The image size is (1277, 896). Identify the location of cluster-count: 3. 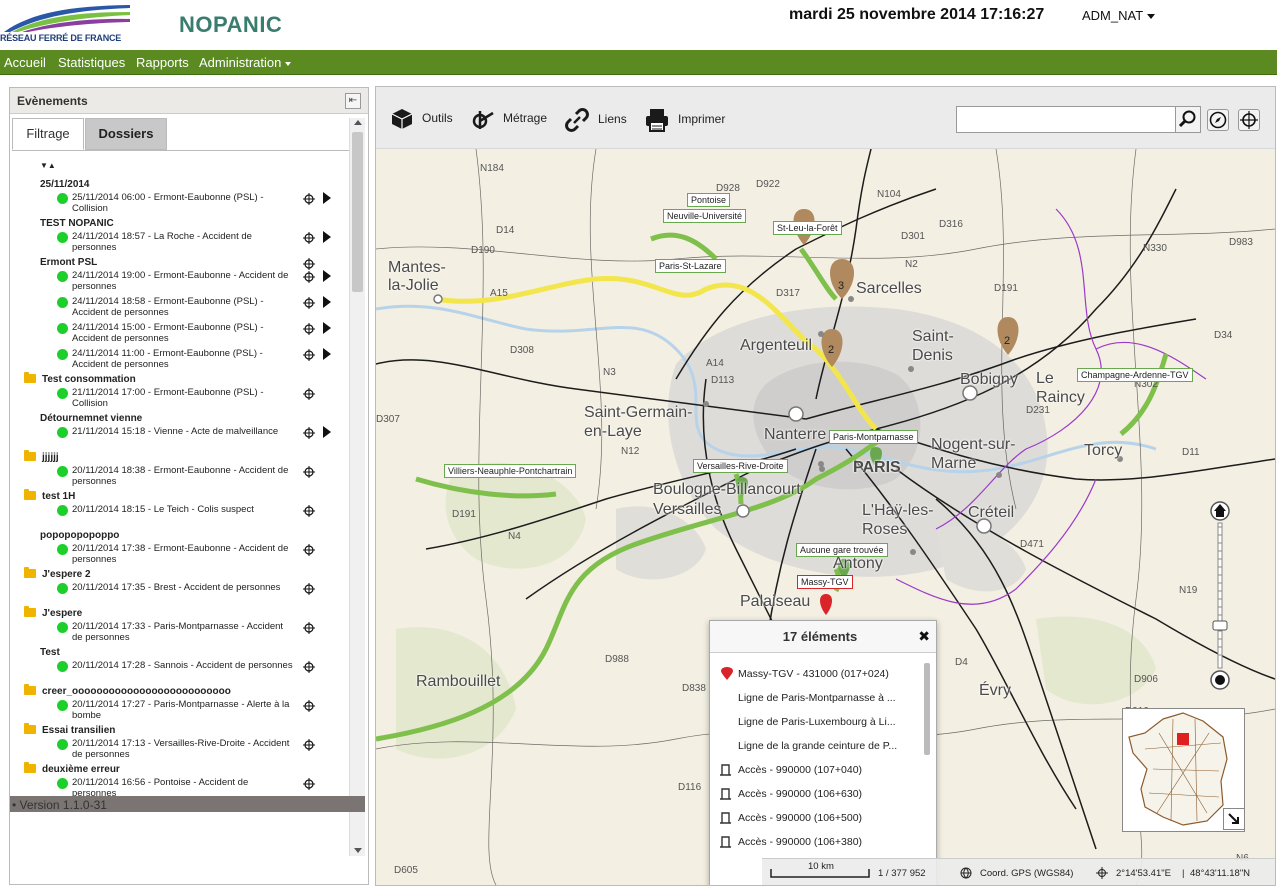
(841, 286).